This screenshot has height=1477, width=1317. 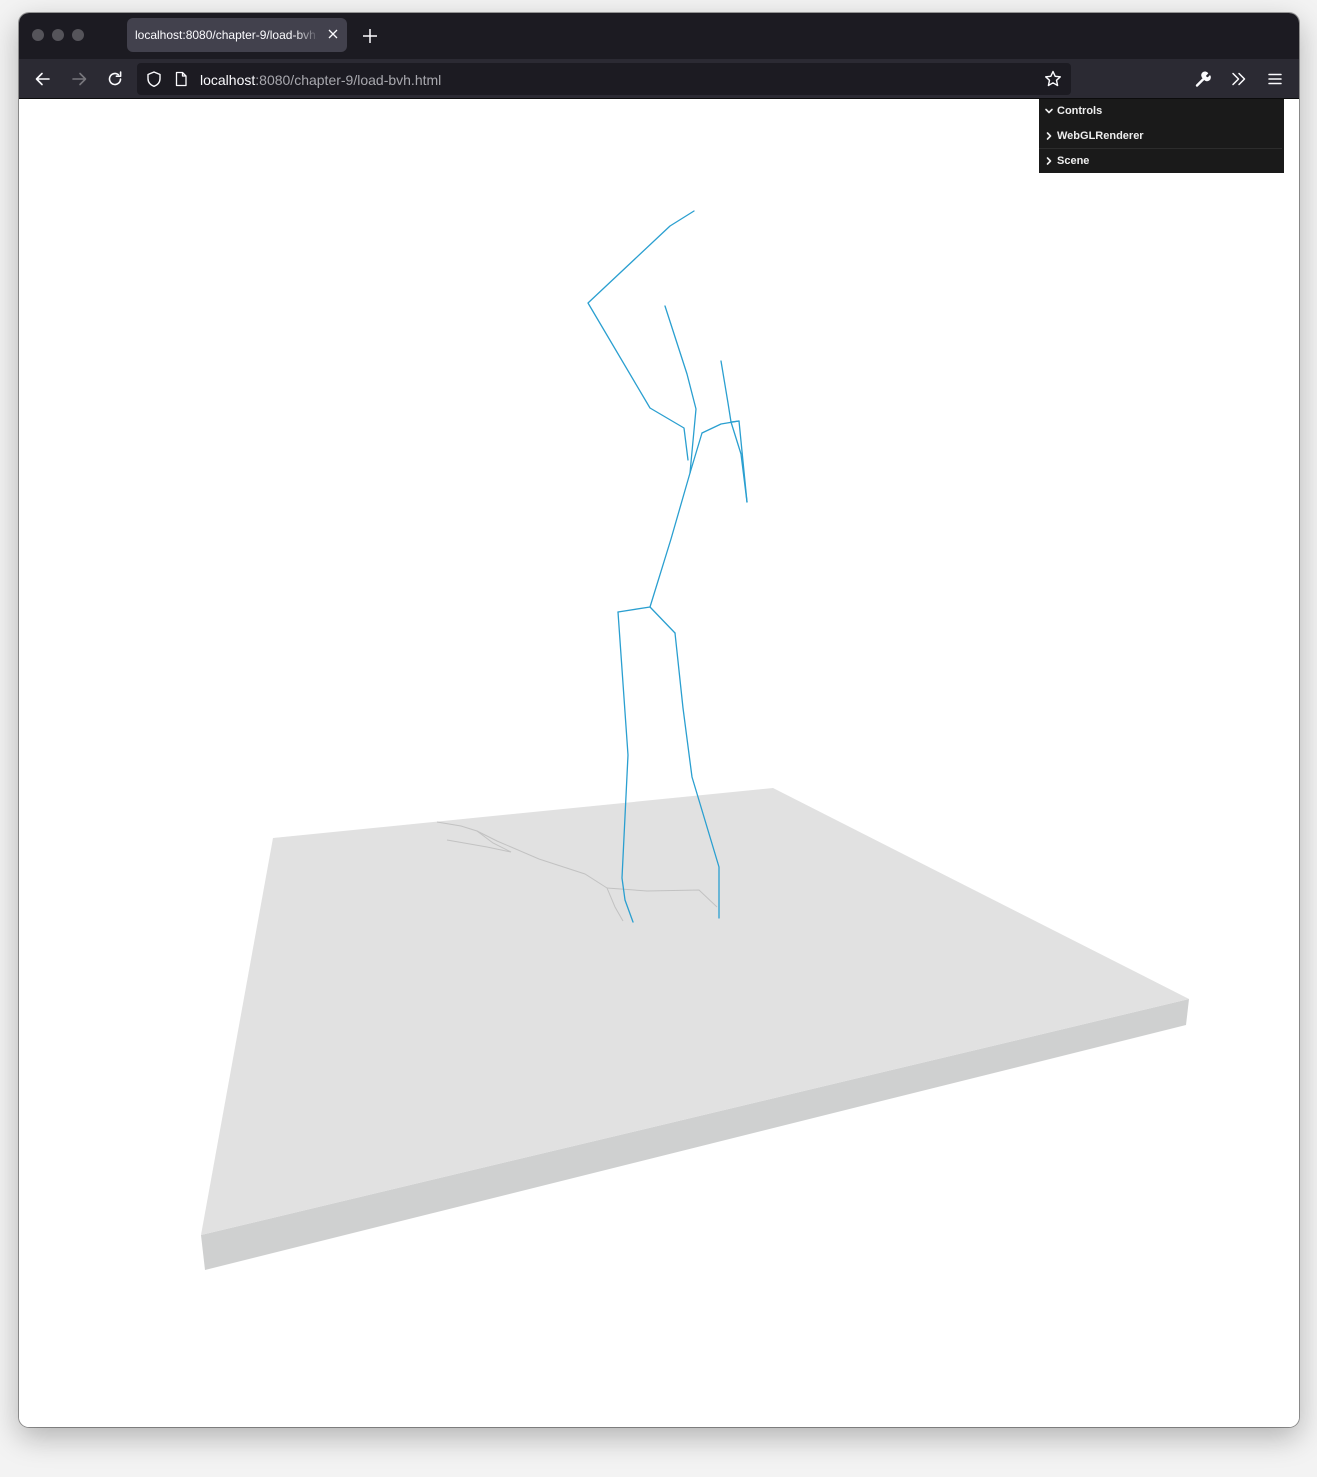 What do you see at coordinates (348, 80) in the screenshot?
I see `url-path: :8080/chapter-9/load-bvh.html` at bounding box center [348, 80].